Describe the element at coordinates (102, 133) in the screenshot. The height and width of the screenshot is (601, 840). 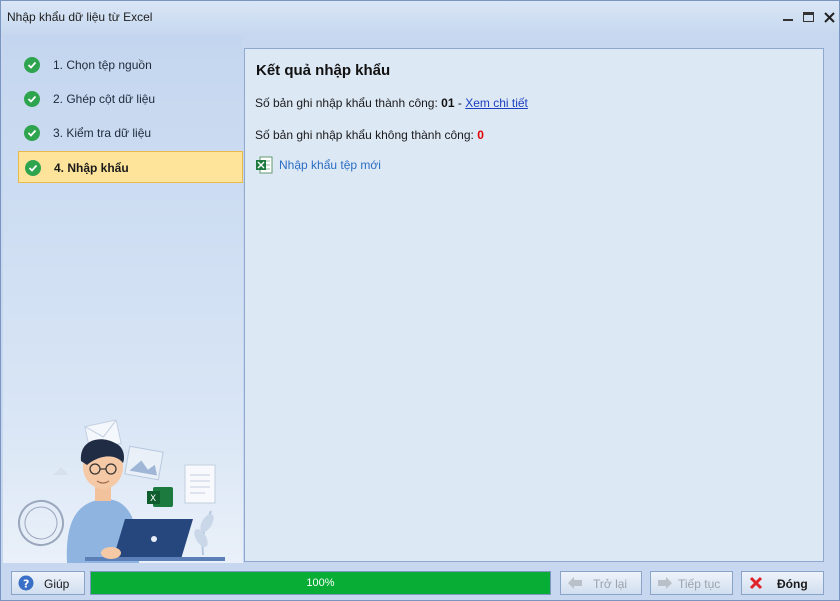
I see `step-label: 3. Kiểm tra dữ liệu` at that location.